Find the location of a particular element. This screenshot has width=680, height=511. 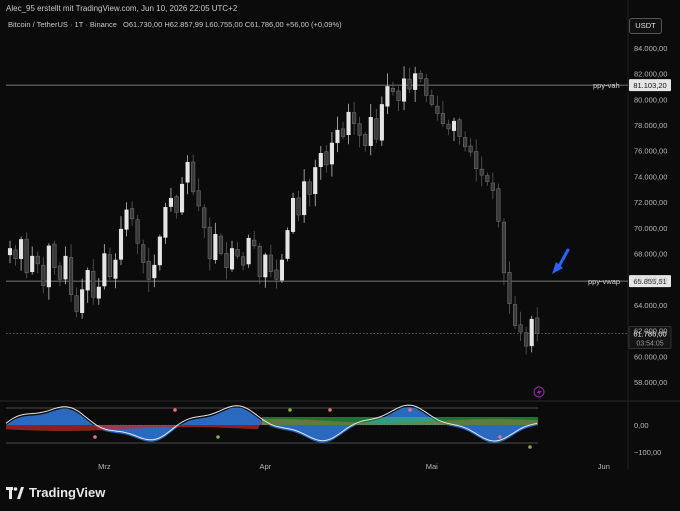

time-axis: Mrz Apr Mai Jun is located at coordinates (354, 466).